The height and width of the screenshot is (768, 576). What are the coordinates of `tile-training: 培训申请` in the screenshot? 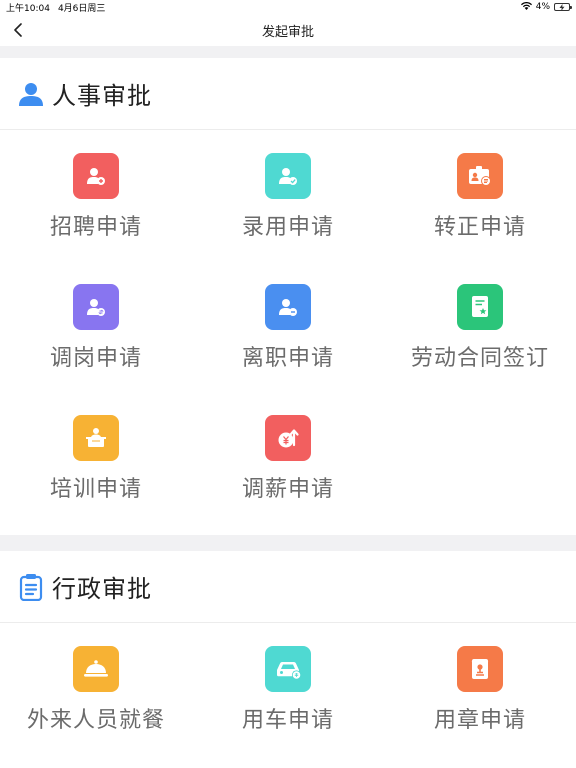 It's located at (96, 458).